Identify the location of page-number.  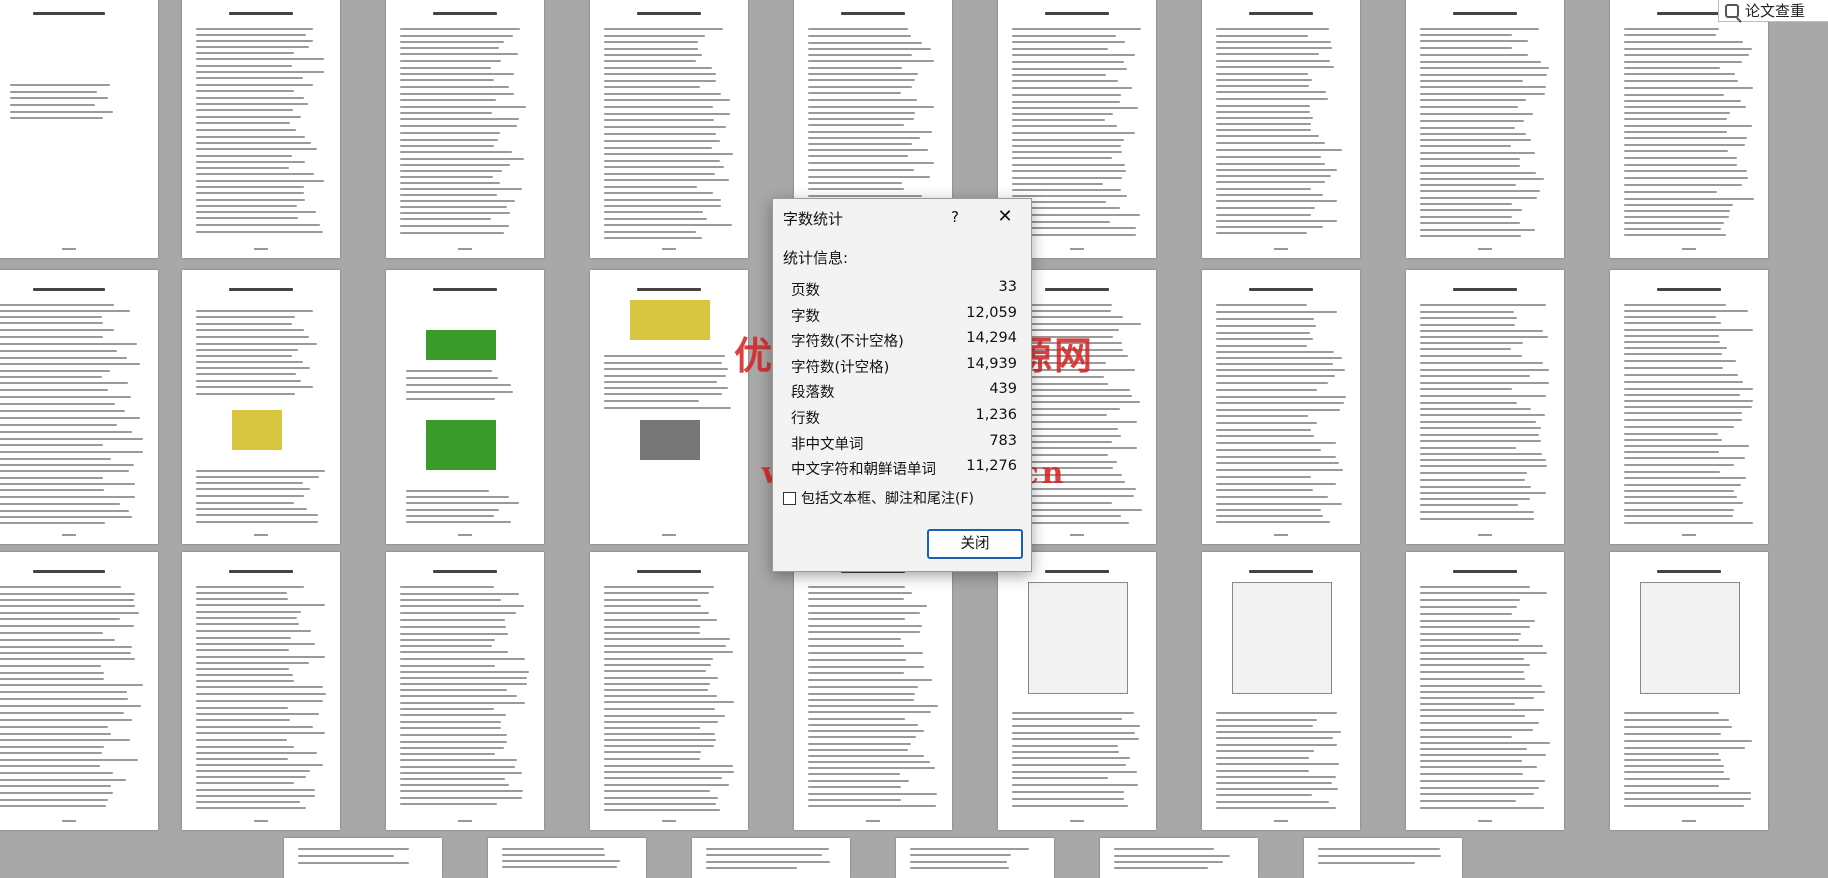
(1689, 821).